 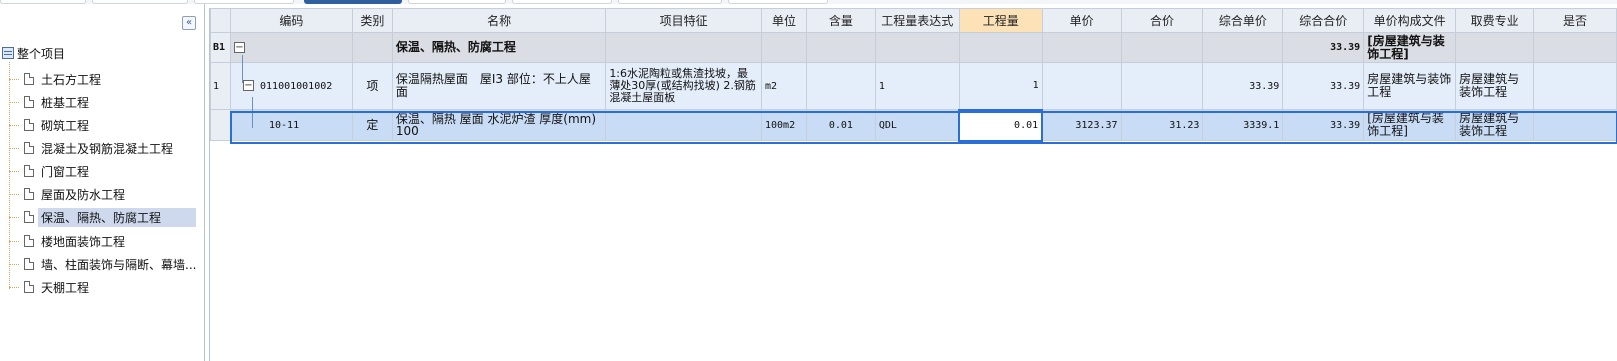 What do you see at coordinates (499, 47) in the screenshot?
I see `cell-name: 保温、隔热、防腐工程` at bounding box center [499, 47].